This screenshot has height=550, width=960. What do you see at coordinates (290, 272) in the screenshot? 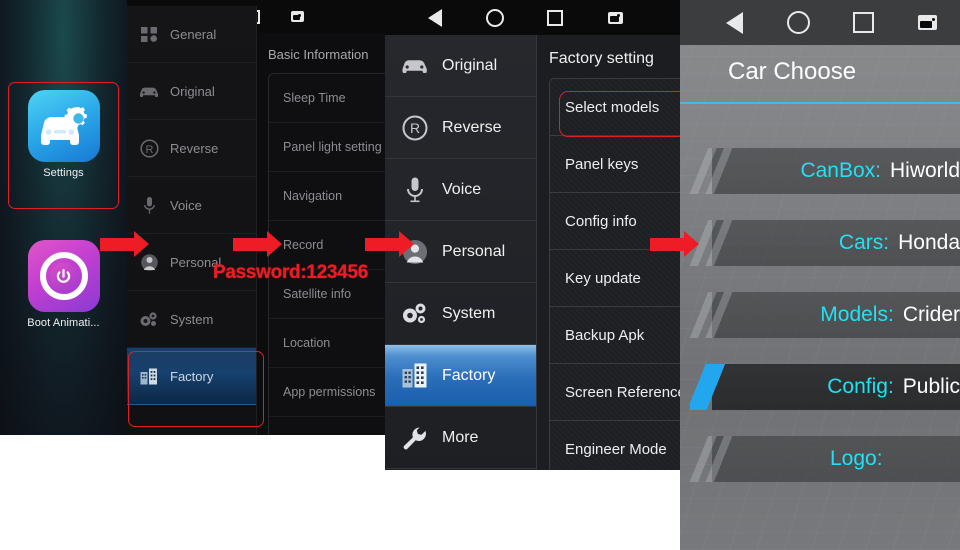
I see `password-annotation: Password:123456` at bounding box center [290, 272].